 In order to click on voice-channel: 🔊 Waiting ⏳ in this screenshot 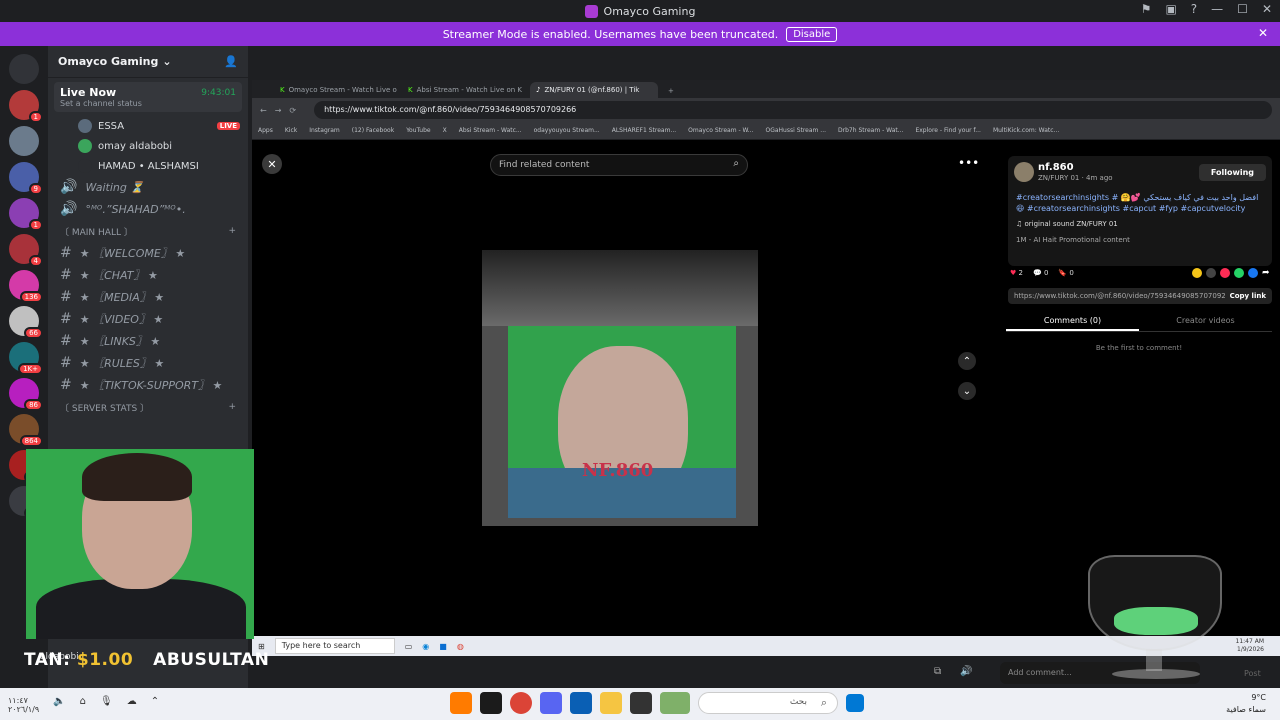, I will do `click(148, 187)`.